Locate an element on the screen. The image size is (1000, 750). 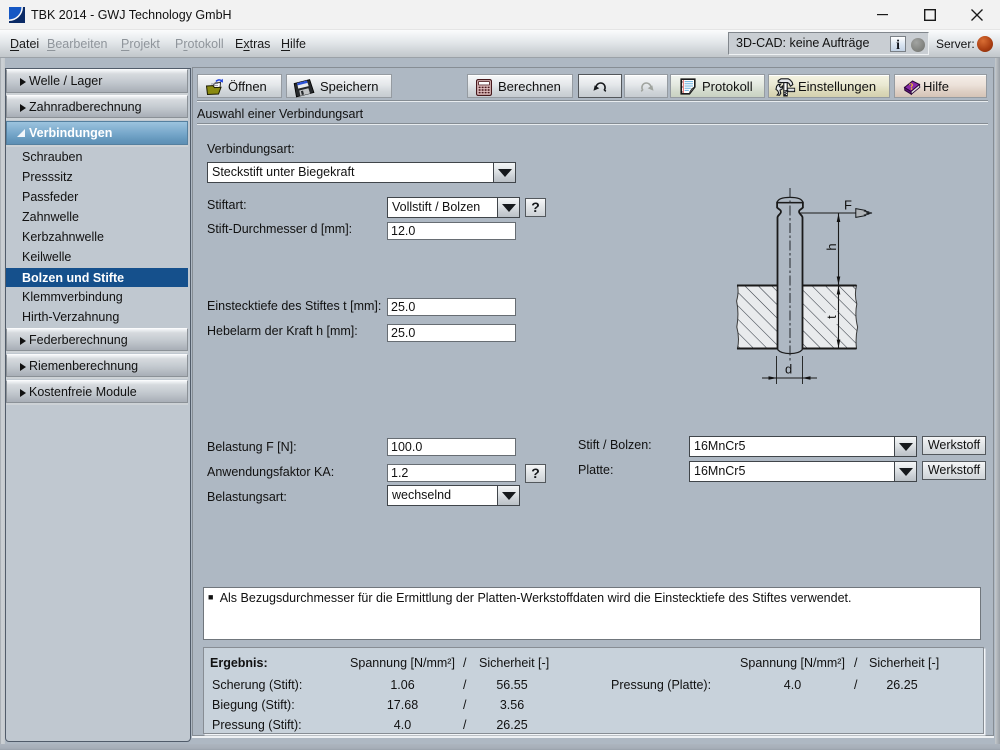
svg-text: h is located at coordinates (831, 246).